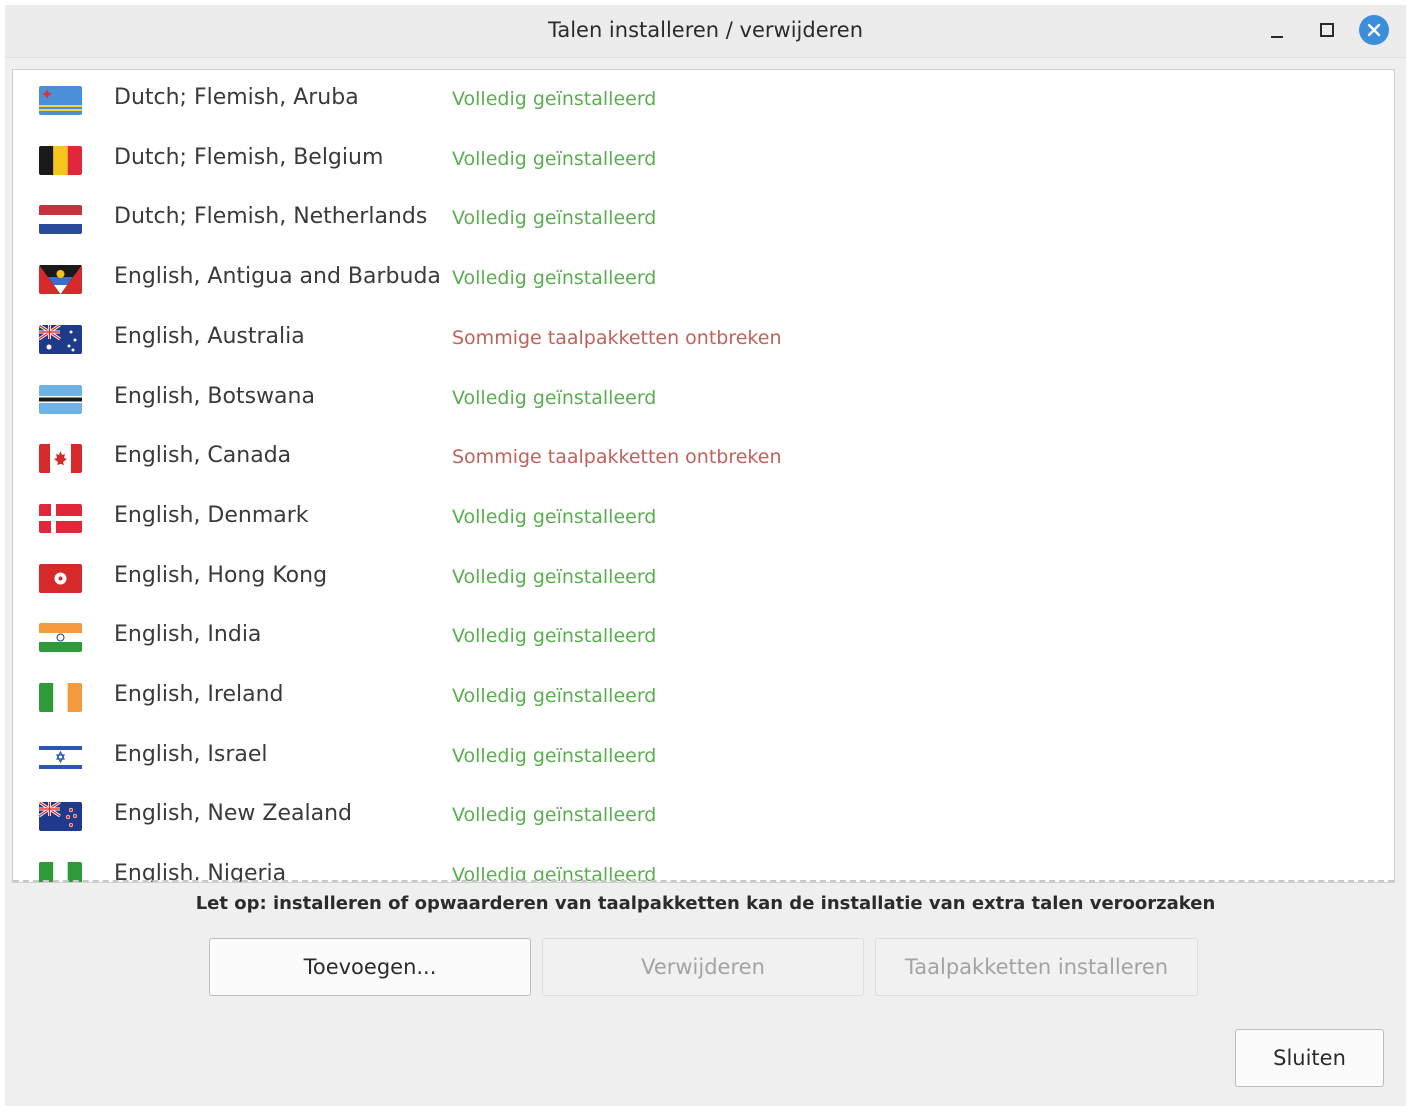  Describe the element at coordinates (703, 697) in the screenshot. I see `language-row: English, Ireland Volledig geïnstalleerd` at that location.